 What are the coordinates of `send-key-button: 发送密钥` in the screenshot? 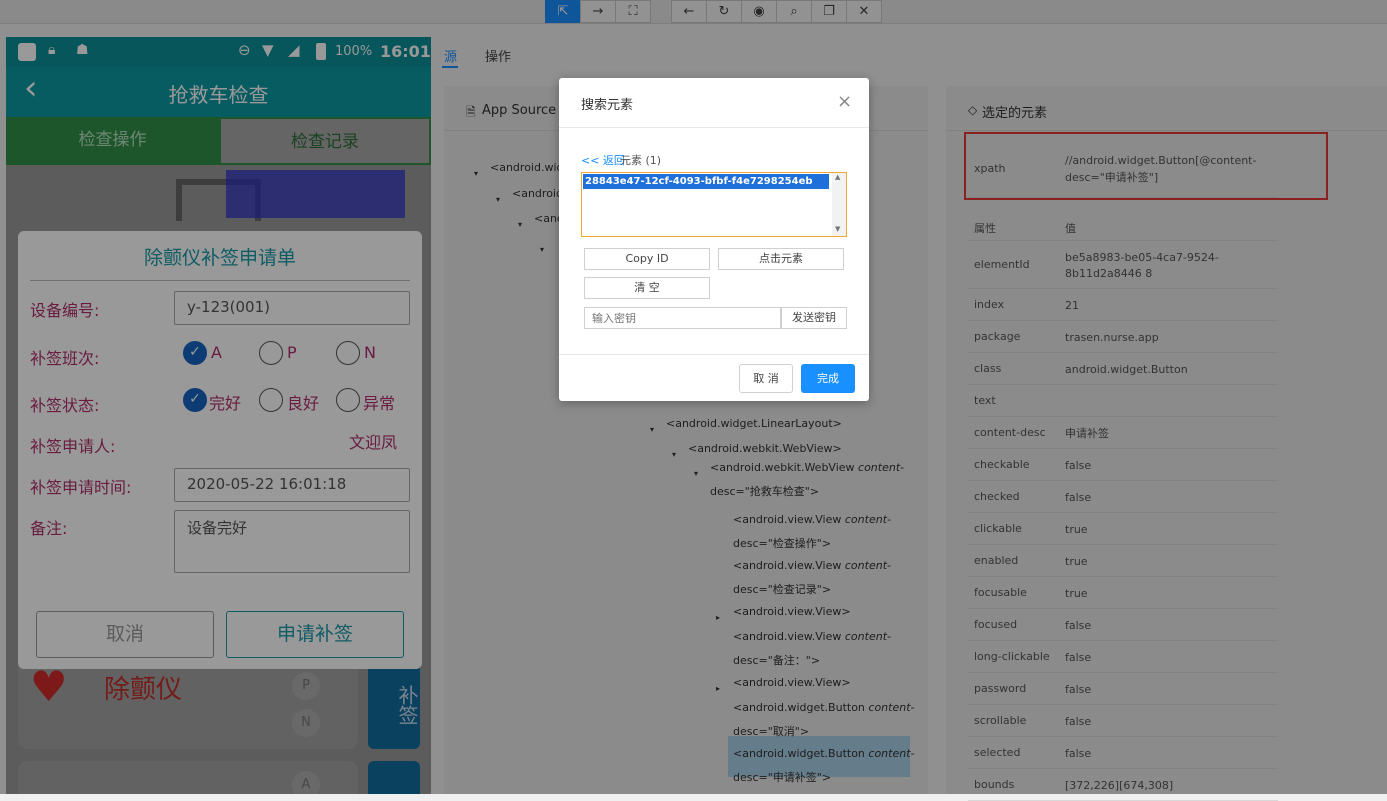 It's located at (814, 318).